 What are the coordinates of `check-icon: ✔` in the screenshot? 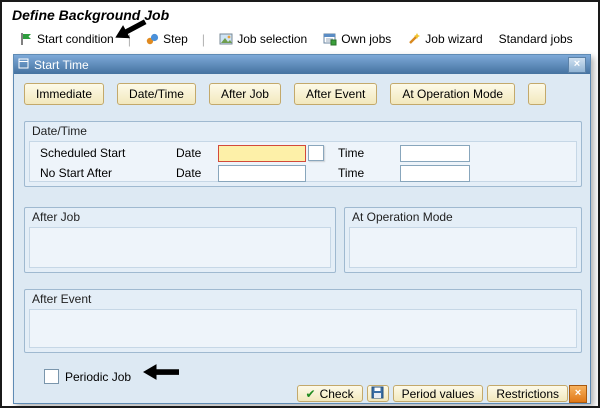 It's located at (310, 393).